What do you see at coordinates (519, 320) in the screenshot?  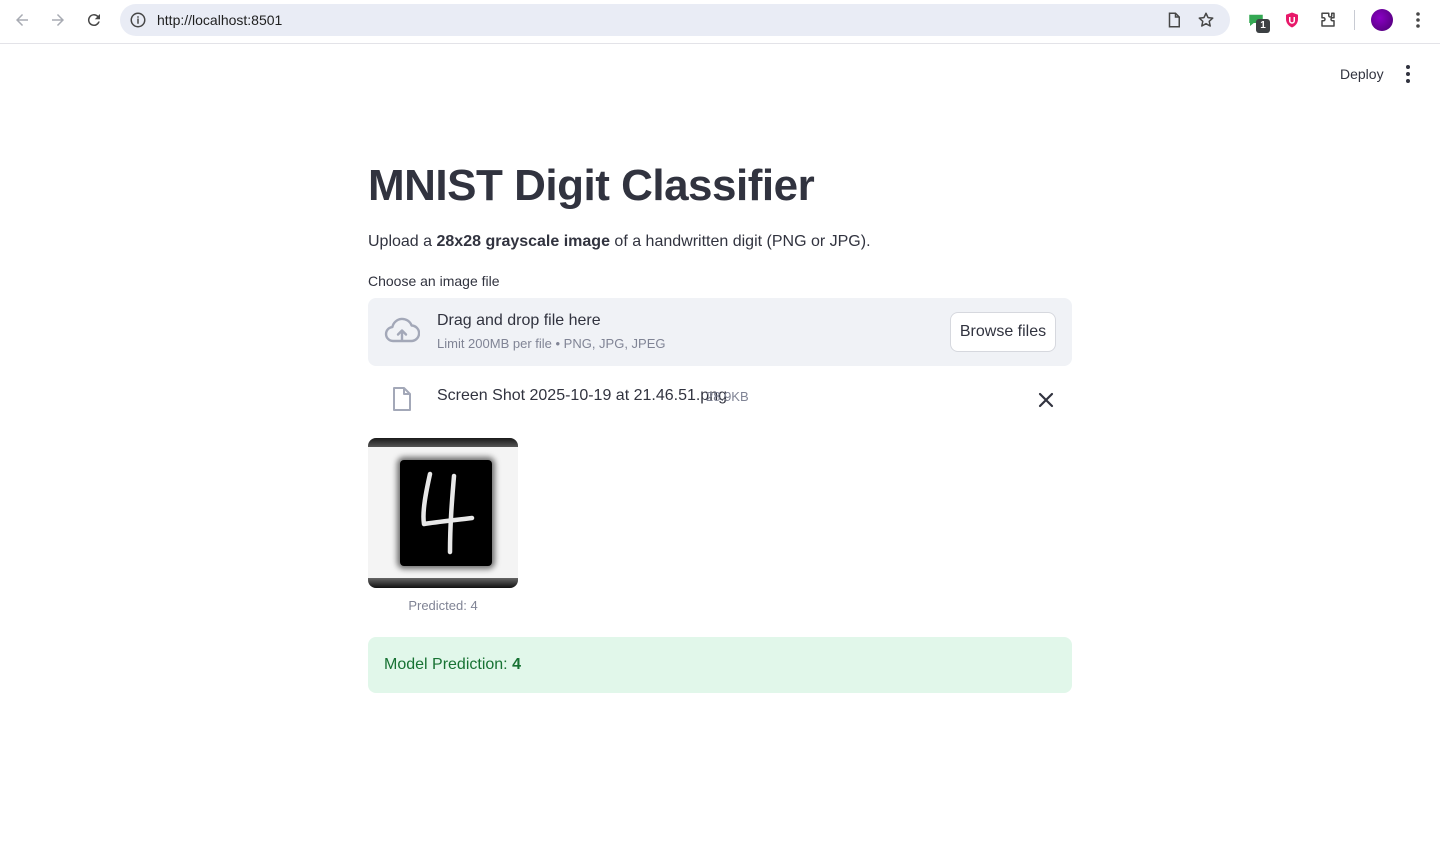 I see `dropzone-title: Drag and drop file here` at bounding box center [519, 320].